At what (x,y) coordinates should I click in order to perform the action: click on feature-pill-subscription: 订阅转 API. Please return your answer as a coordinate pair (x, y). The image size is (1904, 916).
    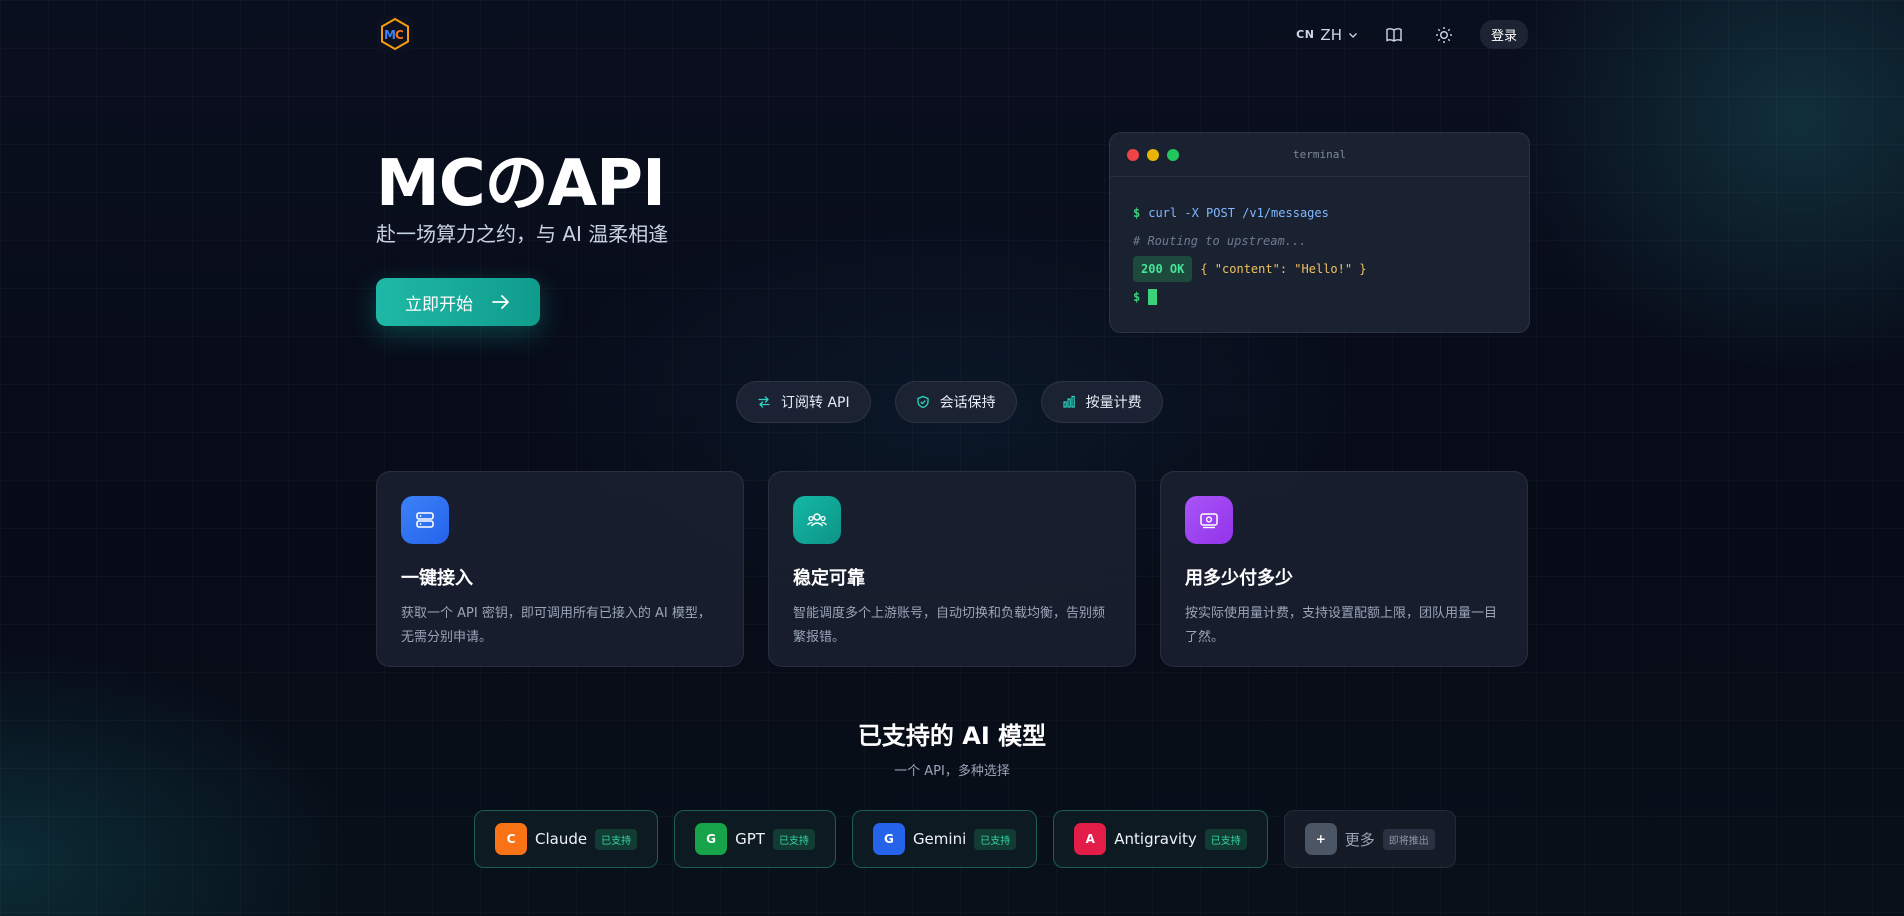
    Looking at the image, I should click on (803, 402).